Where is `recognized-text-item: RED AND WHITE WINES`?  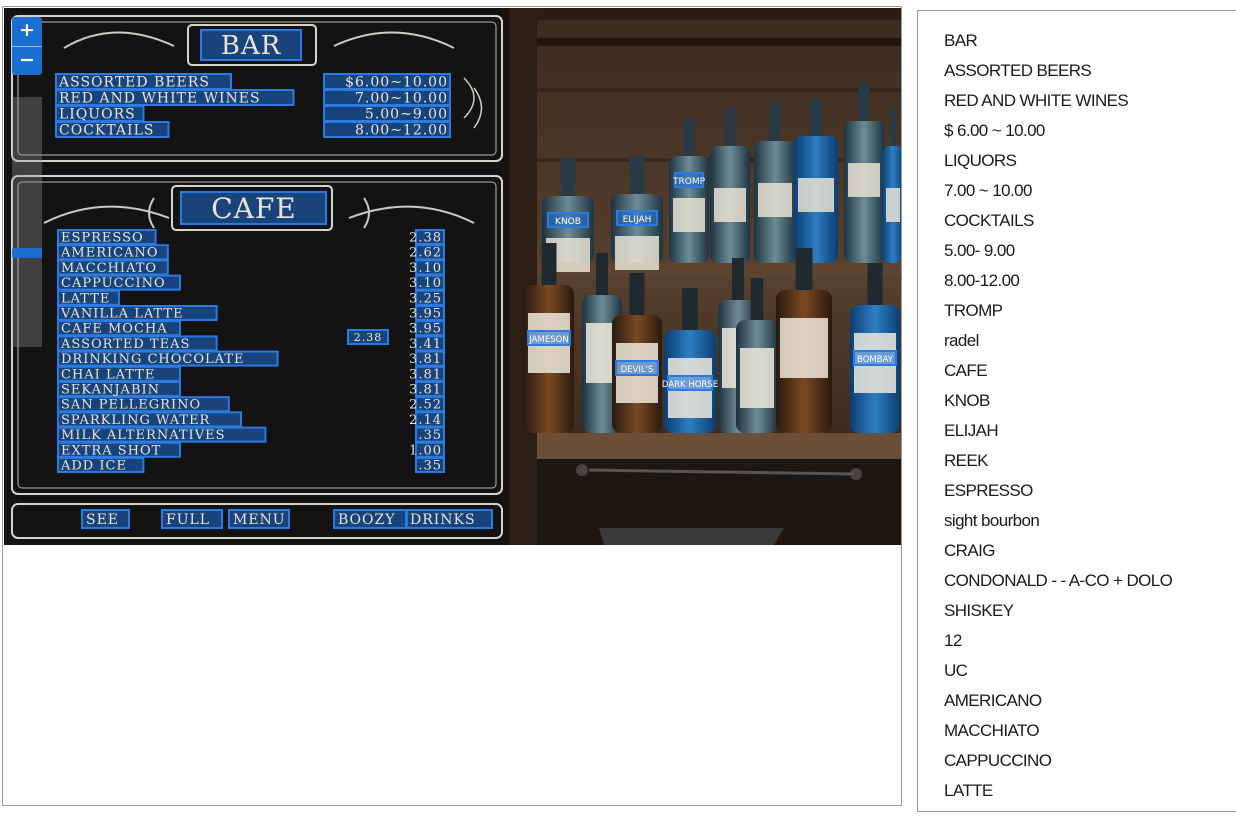 recognized-text-item: RED AND WHITE WINES is located at coordinates (1077, 103).